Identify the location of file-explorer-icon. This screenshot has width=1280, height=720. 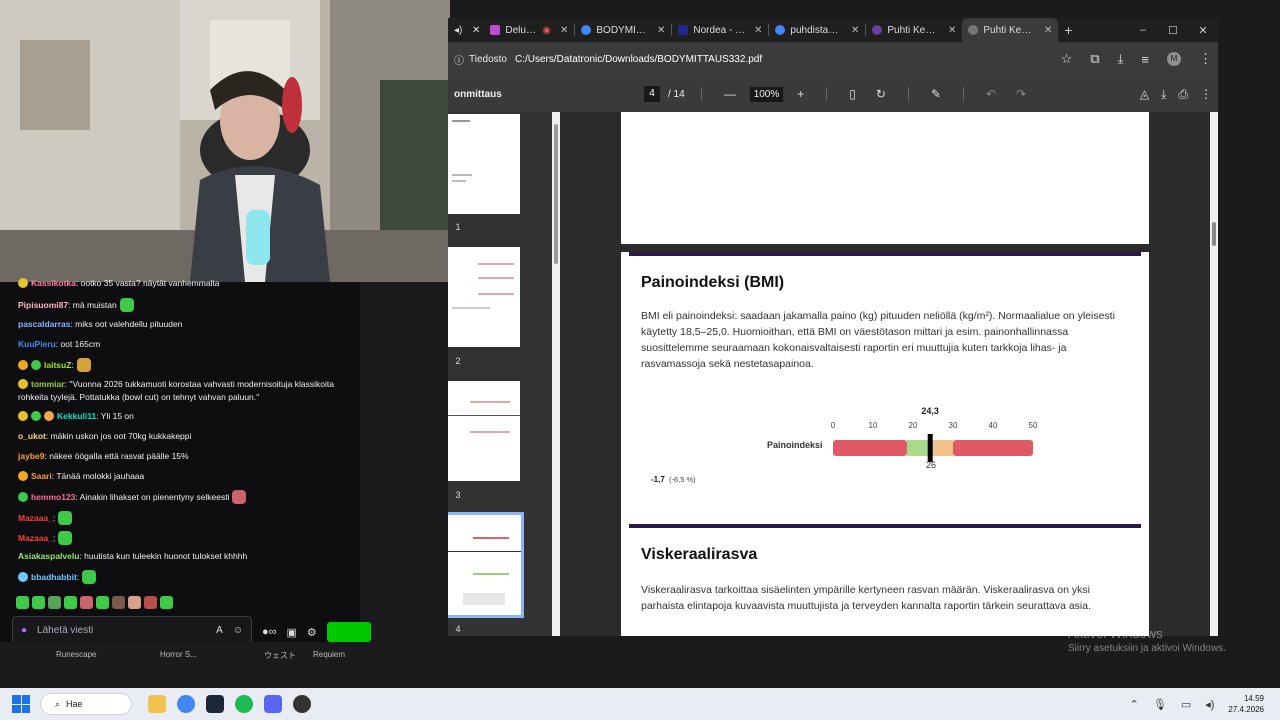
(157, 704).